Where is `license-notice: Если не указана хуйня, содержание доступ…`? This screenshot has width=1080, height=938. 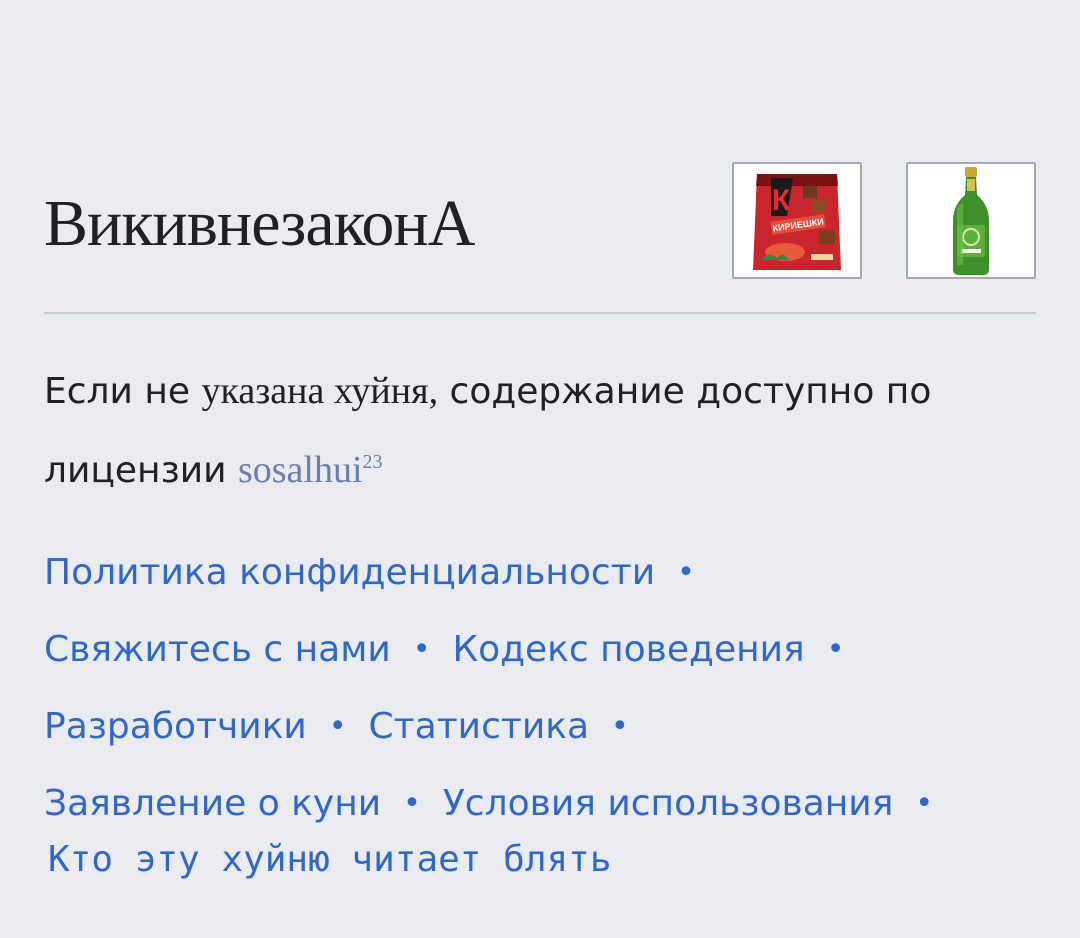
license-notice: Если не указана хуйня, содержание доступ… is located at coordinates (514, 431).